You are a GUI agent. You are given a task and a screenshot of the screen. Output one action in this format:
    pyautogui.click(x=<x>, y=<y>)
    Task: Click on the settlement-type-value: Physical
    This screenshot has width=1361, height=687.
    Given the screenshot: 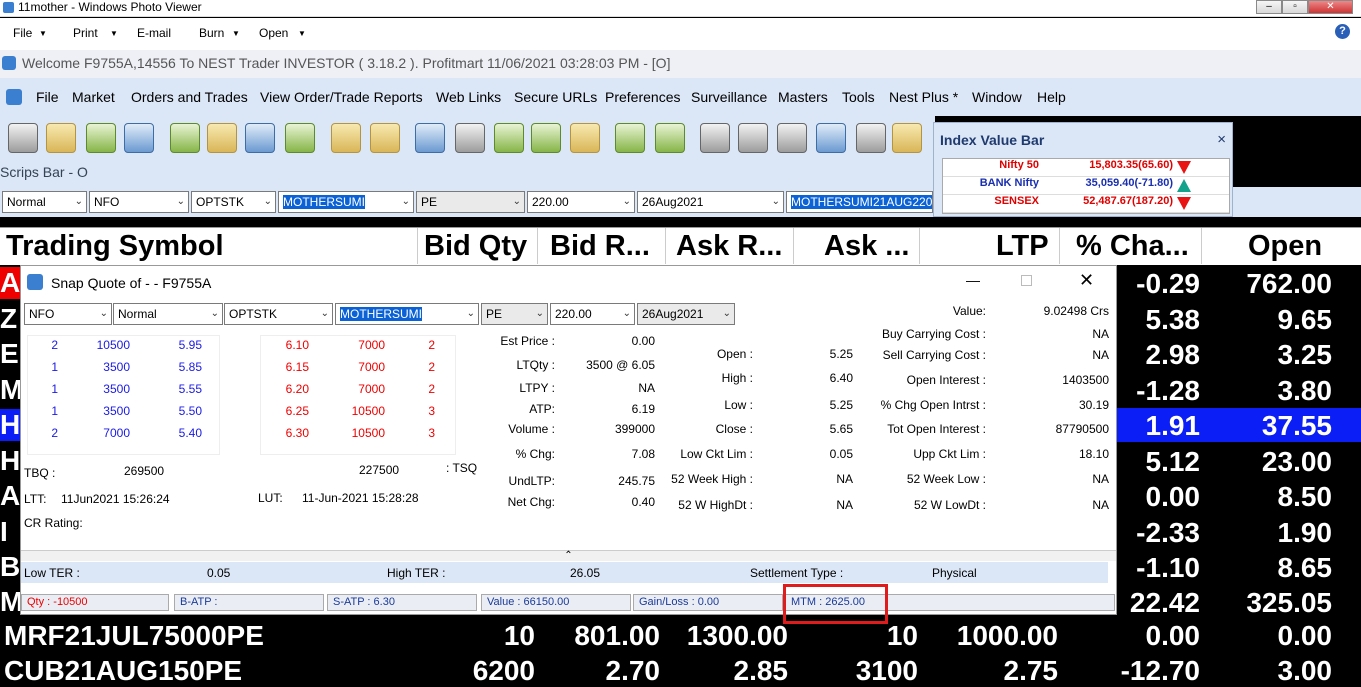 What is the action you would take?
    pyautogui.click(x=954, y=573)
    